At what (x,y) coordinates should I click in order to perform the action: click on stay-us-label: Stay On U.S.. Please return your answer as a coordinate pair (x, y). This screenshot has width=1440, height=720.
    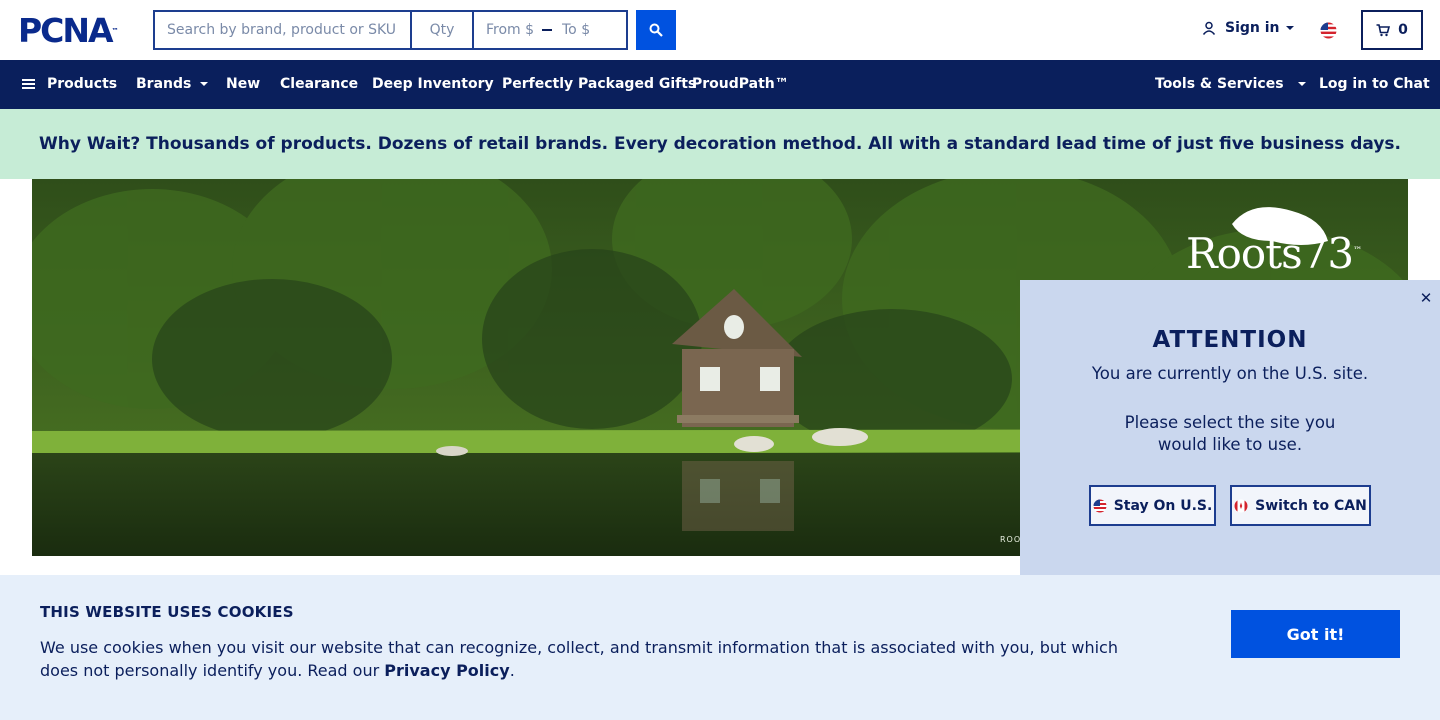
    Looking at the image, I should click on (1163, 505).